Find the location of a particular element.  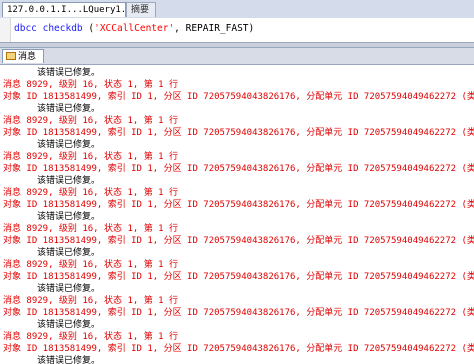

query-tab-bar: 127.0.0.1.I...LQuery1.sql* 摘要 is located at coordinates (237, 9).